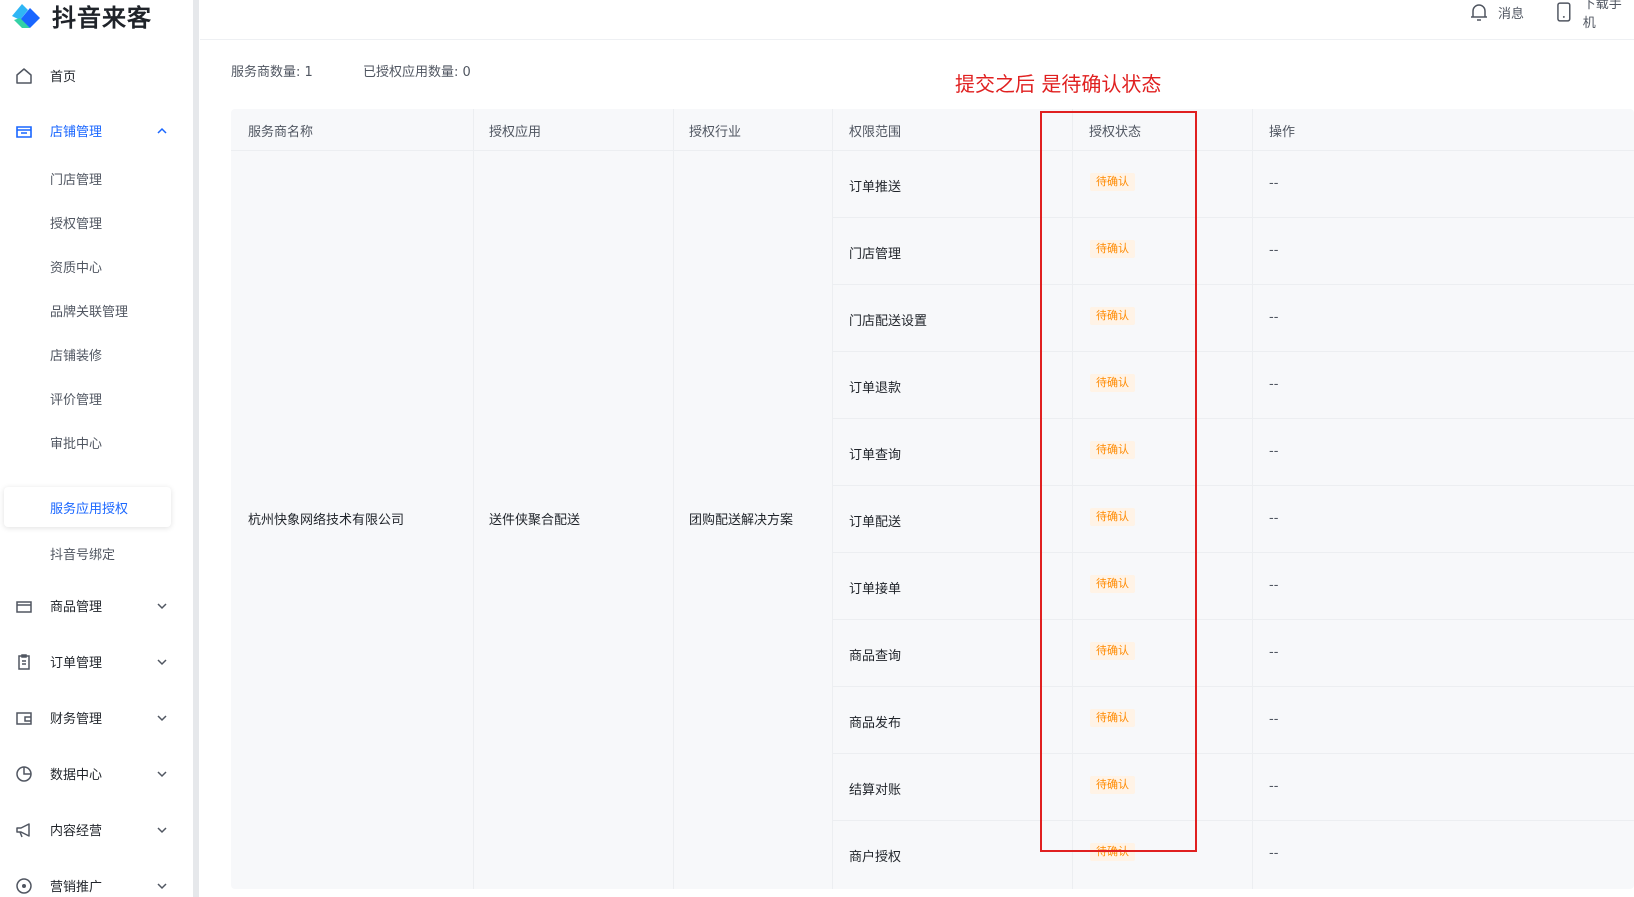  I want to click on scope-cell: 门店配送设置, so click(888, 321).